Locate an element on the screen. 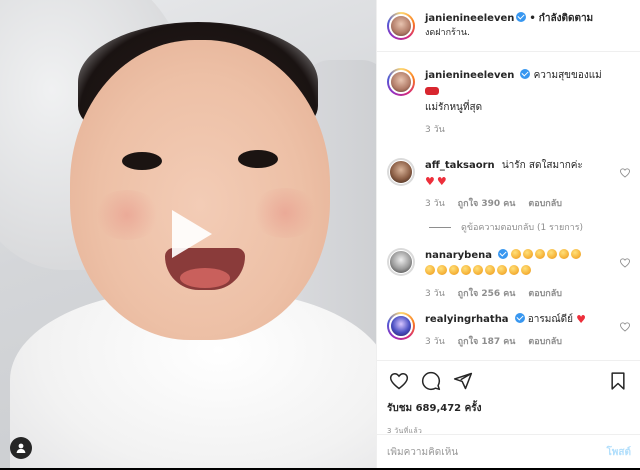 This screenshot has height=470, width=640. baby-eye-left is located at coordinates (142, 161).